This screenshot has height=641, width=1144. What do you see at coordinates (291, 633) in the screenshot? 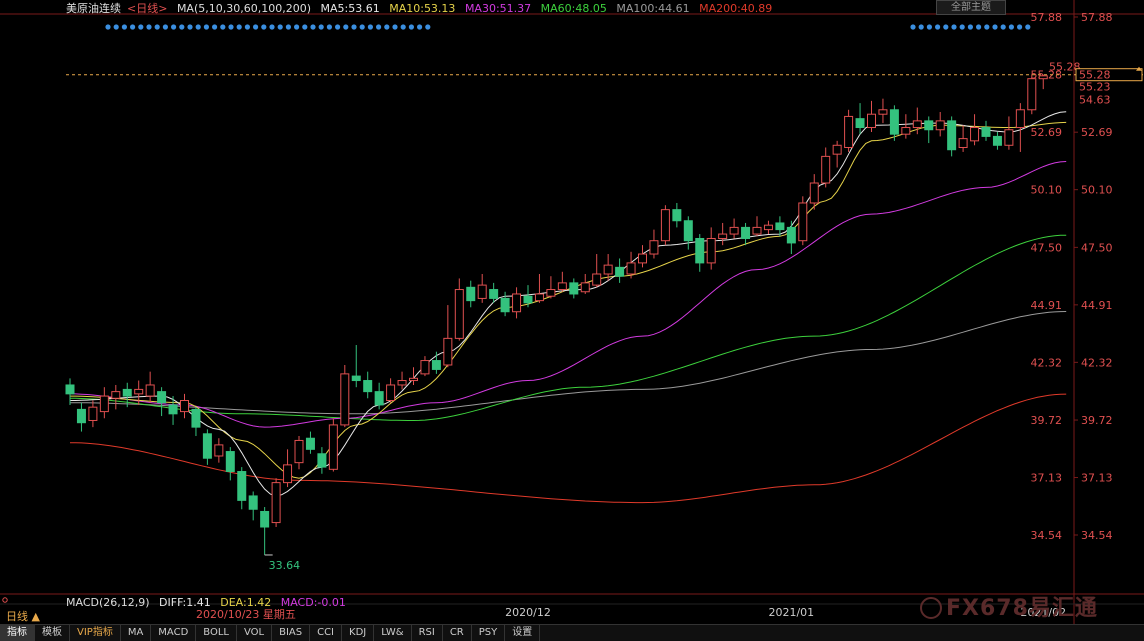
I see `toolbar-item-7: BIAS` at bounding box center [291, 633].